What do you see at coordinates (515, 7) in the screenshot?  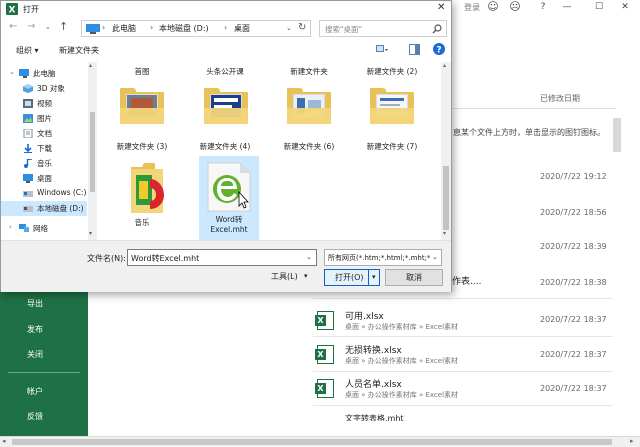 I see `frown-icon: ☹` at bounding box center [515, 7].